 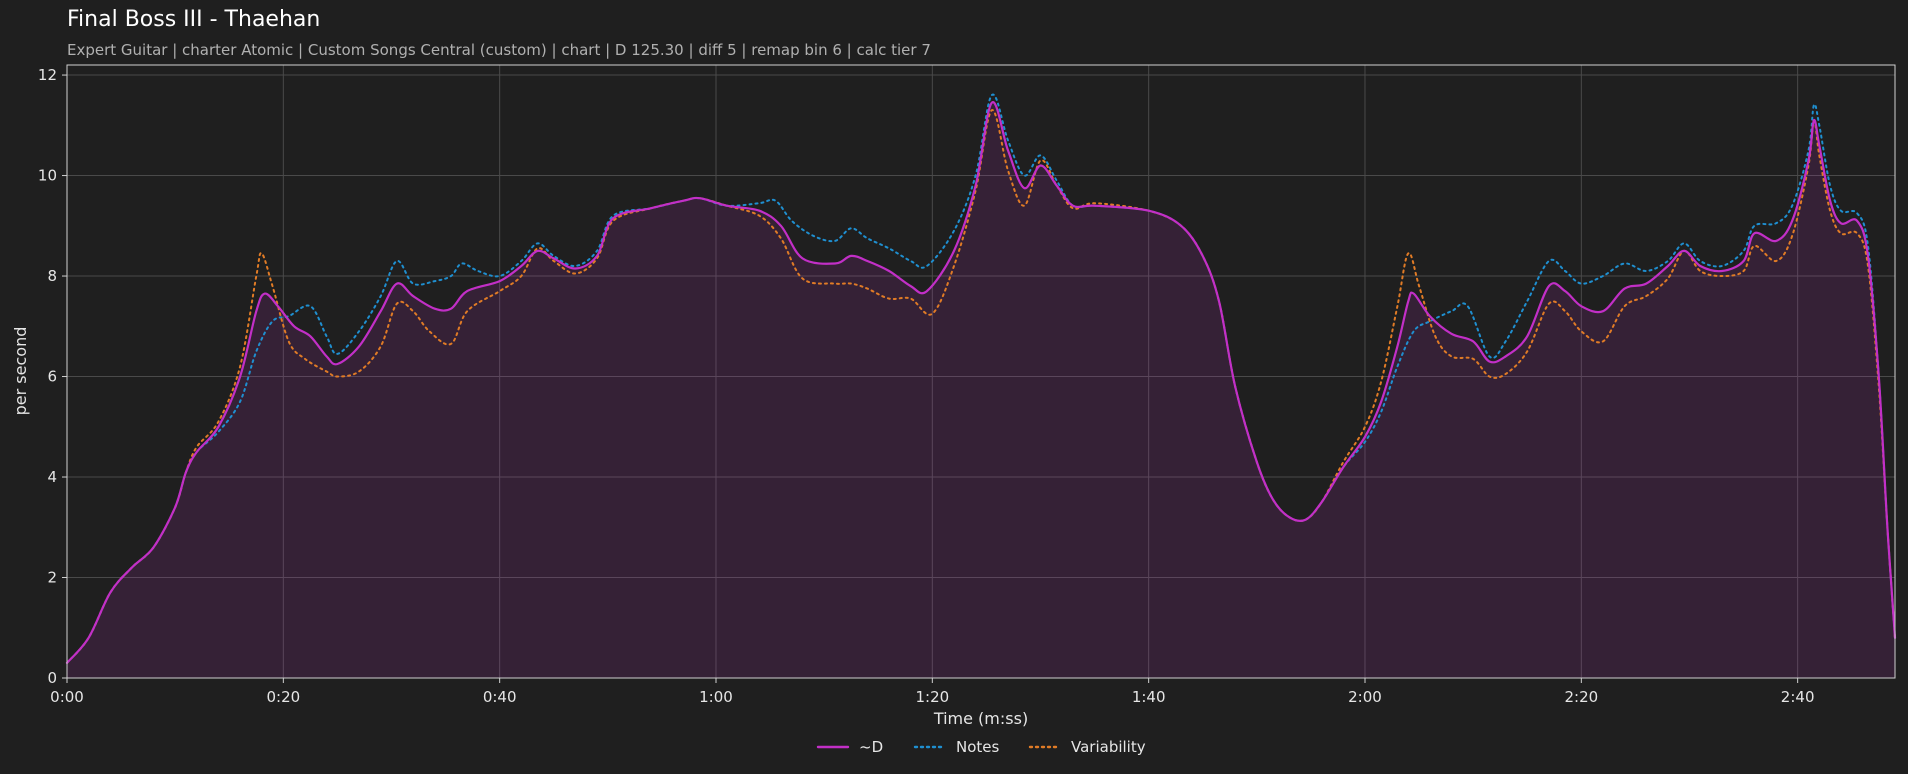 What do you see at coordinates (47, 75) in the screenshot?
I see `y-tick-label: 12` at bounding box center [47, 75].